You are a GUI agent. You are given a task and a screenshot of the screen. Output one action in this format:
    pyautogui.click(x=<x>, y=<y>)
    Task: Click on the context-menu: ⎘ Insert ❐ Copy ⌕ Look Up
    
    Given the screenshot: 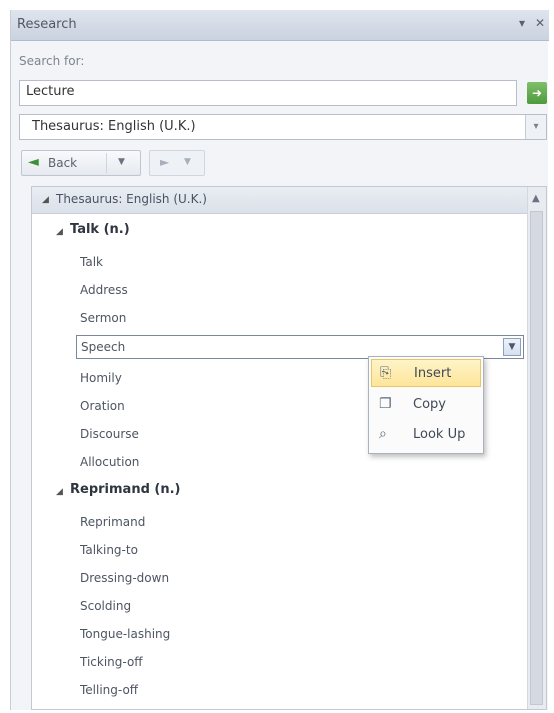 What is the action you would take?
    pyautogui.click(x=426, y=405)
    